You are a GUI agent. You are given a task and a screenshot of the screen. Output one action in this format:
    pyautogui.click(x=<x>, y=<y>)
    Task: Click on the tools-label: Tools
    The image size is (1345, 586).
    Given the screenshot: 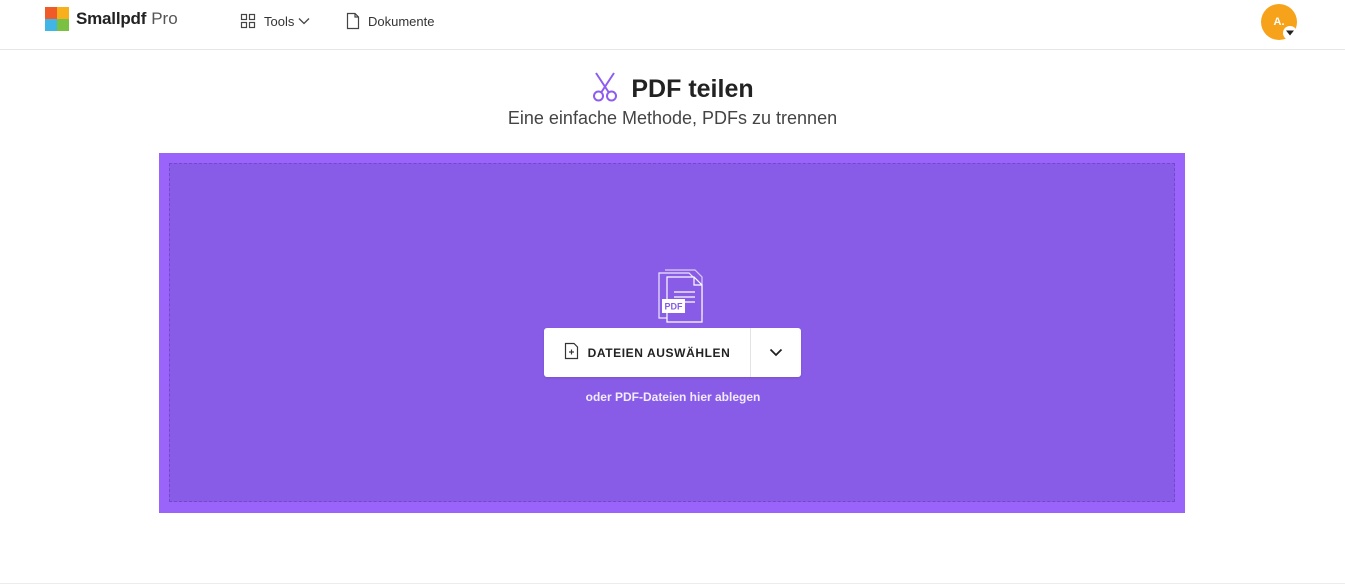 What is the action you would take?
    pyautogui.click(x=279, y=21)
    